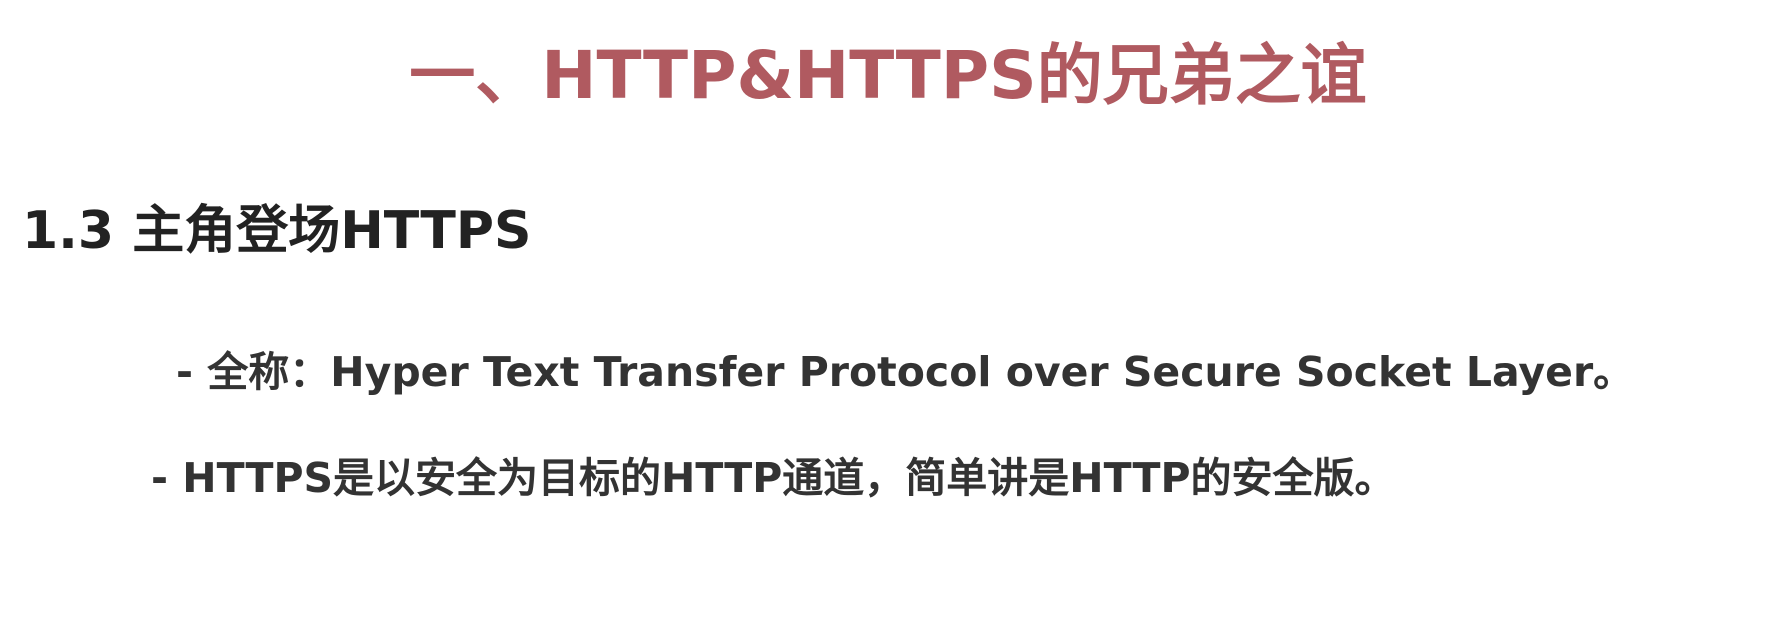 The height and width of the screenshot is (628, 1776). Describe the element at coordinates (773, 478) in the screenshot. I see `bullet-description: - HTTPS是以安全为目标的HTTP通道，简单讲是HTTP的安全版。` at that location.